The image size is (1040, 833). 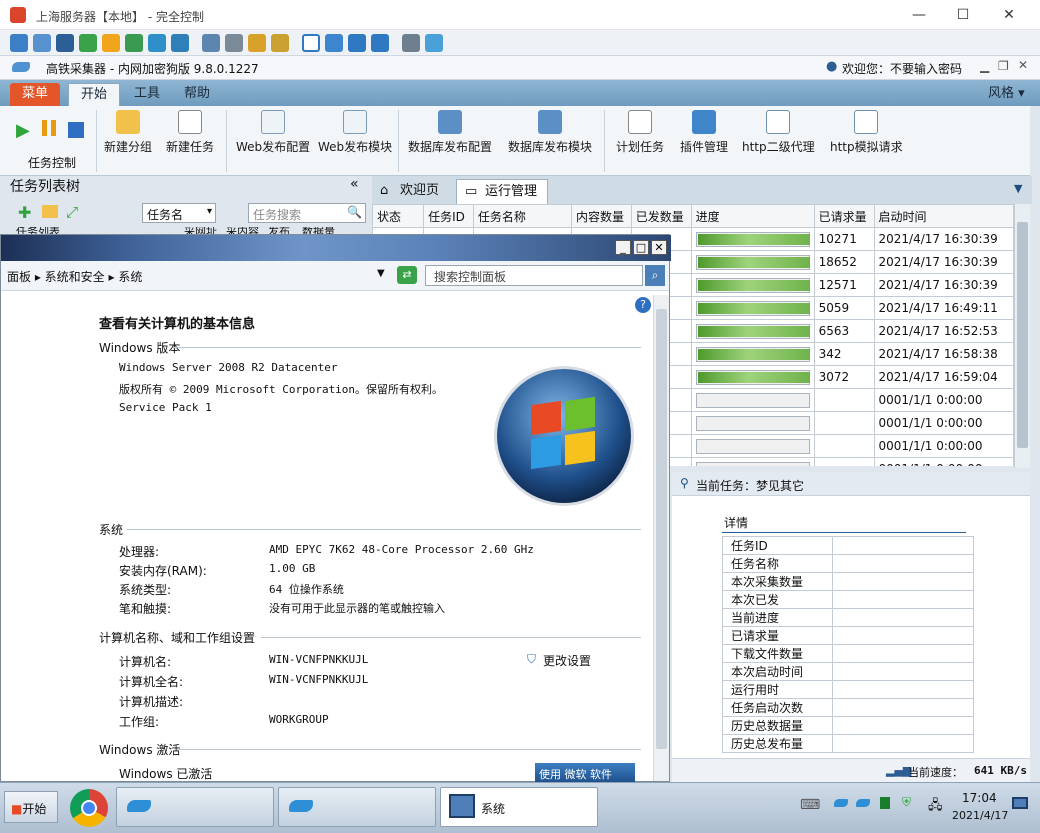 I want to click on play-icon: ▶, so click(x=23, y=130).